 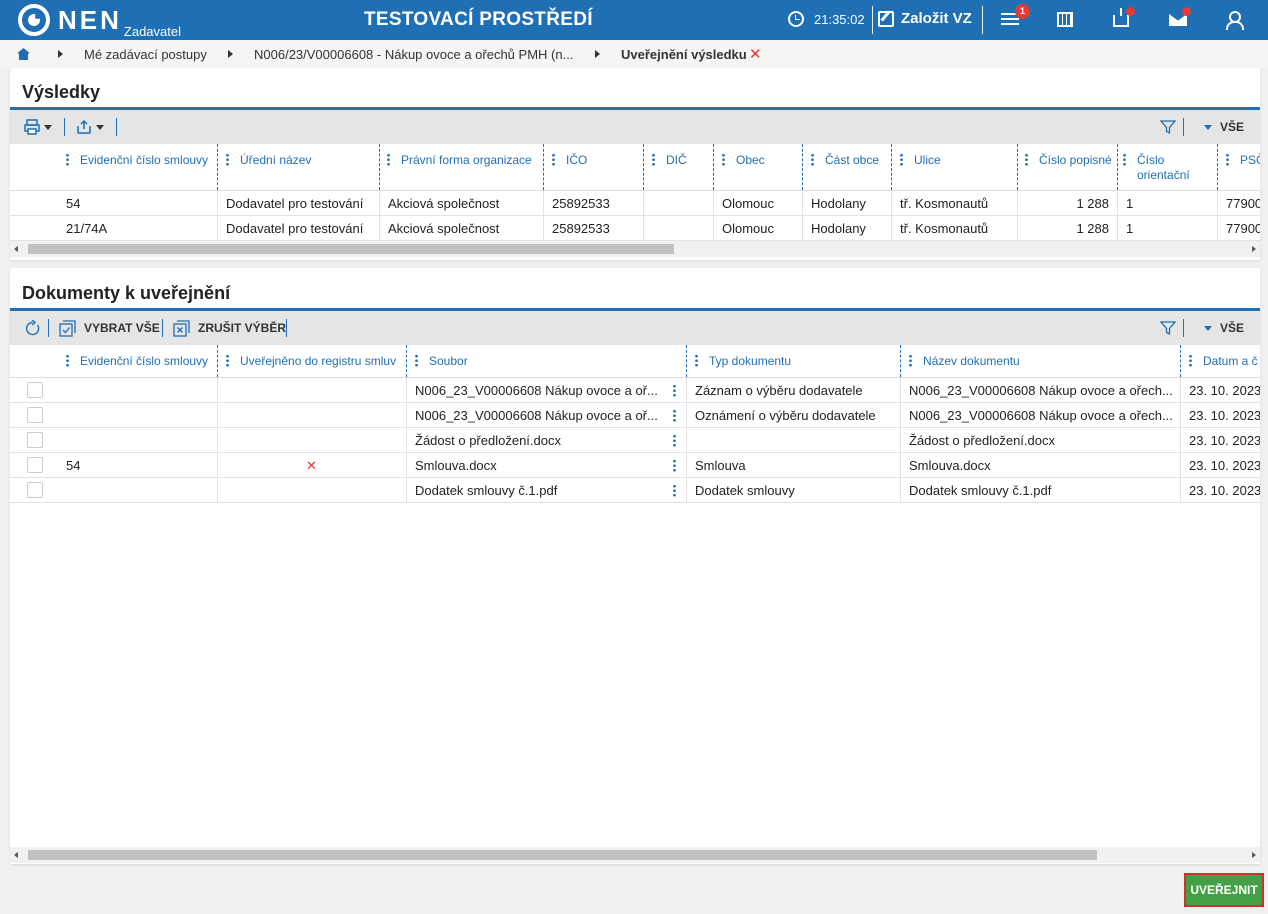 What do you see at coordinates (1180, 18) in the screenshot?
I see `mail-icon` at bounding box center [1180, 18].